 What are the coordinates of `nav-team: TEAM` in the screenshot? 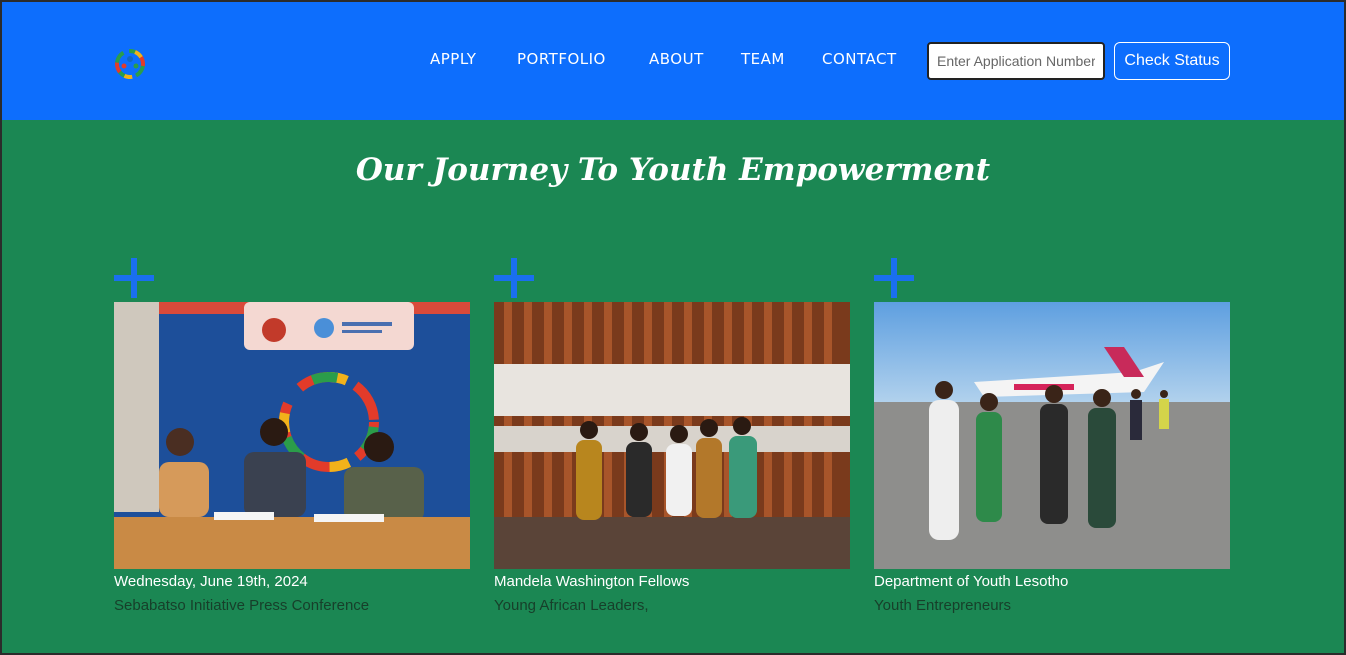 It's located at (763, 59).